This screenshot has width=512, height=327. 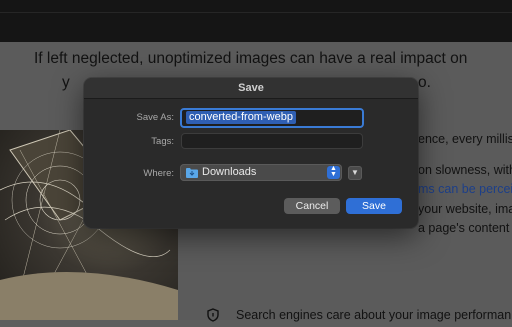 I want to click on tags-input, so click(x=272, y=141).